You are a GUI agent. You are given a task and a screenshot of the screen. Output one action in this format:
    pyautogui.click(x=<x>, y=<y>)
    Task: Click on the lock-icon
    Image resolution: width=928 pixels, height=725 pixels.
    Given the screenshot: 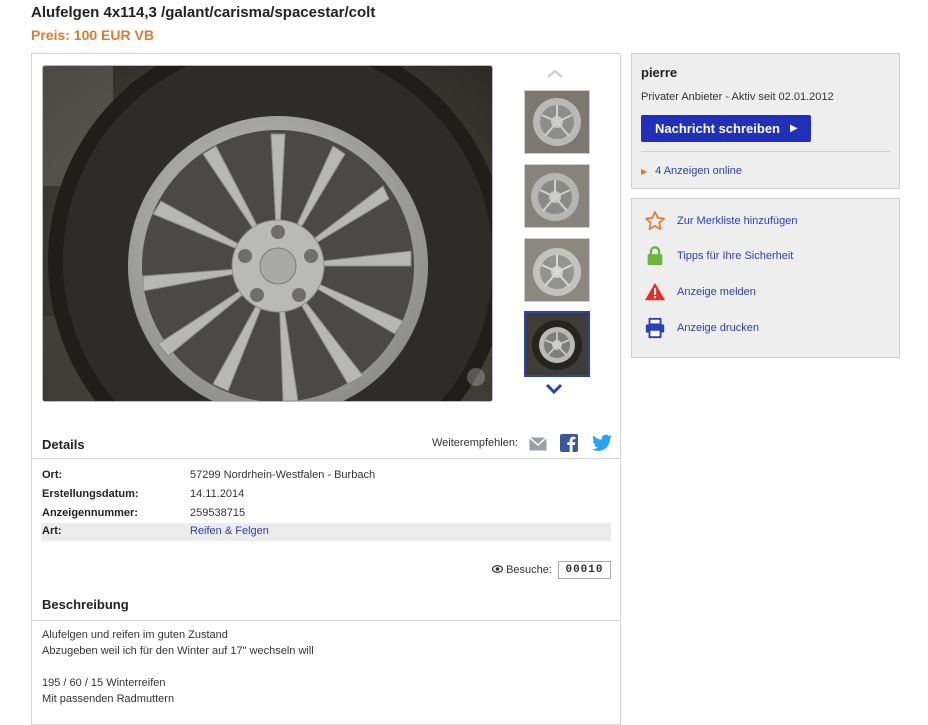 What is the action you would take?
    pyautogui.click(x=655, y=256)
    